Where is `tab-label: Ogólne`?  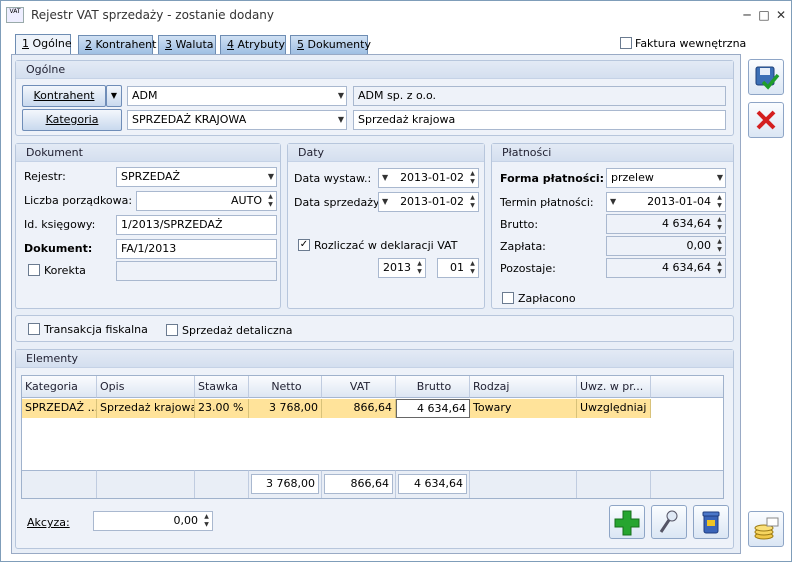
tab-label: Ogólne is located at coordinates (50, 43).